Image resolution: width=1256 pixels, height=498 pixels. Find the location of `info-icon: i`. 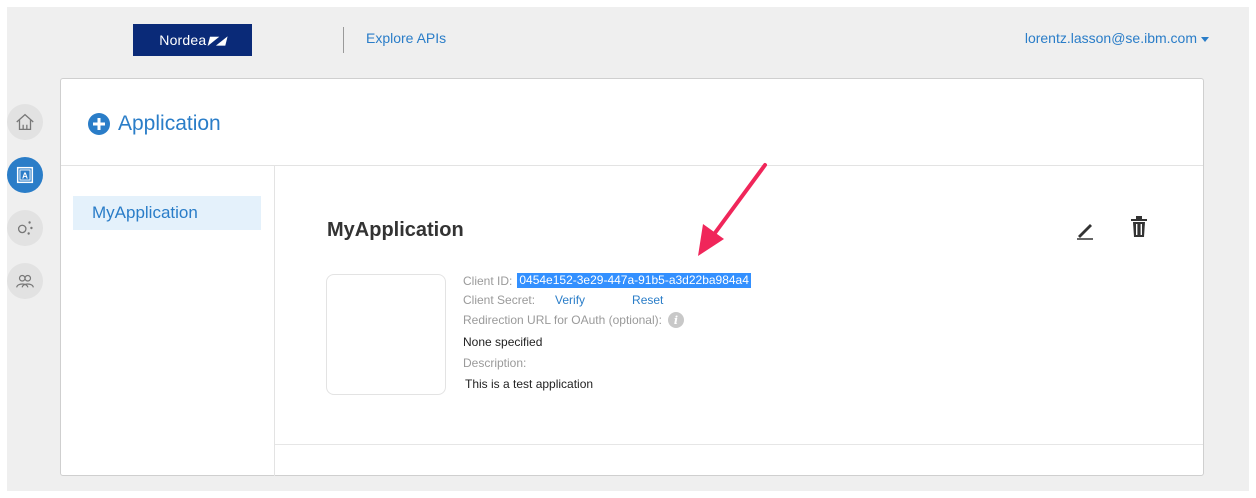

info-icon: i is located at coordinates (675, 320).